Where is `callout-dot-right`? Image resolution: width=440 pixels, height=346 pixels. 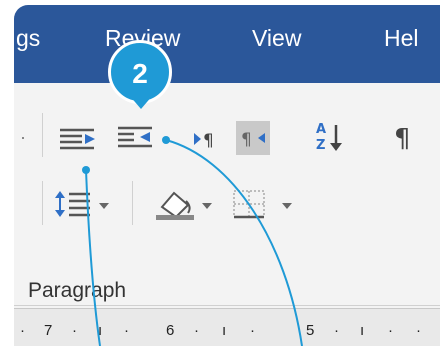 callout-dot-right is located at coordinates (166, 140).